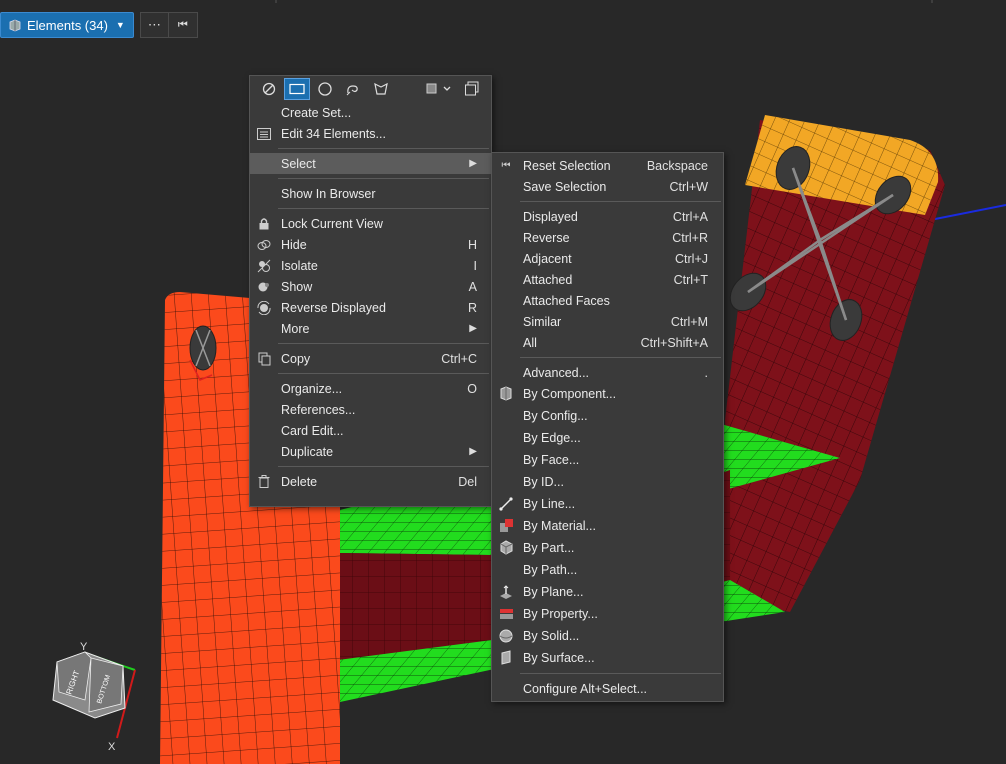  I want to click on submenu-item-attached-faces: Attached Faces, so click(607, 300).